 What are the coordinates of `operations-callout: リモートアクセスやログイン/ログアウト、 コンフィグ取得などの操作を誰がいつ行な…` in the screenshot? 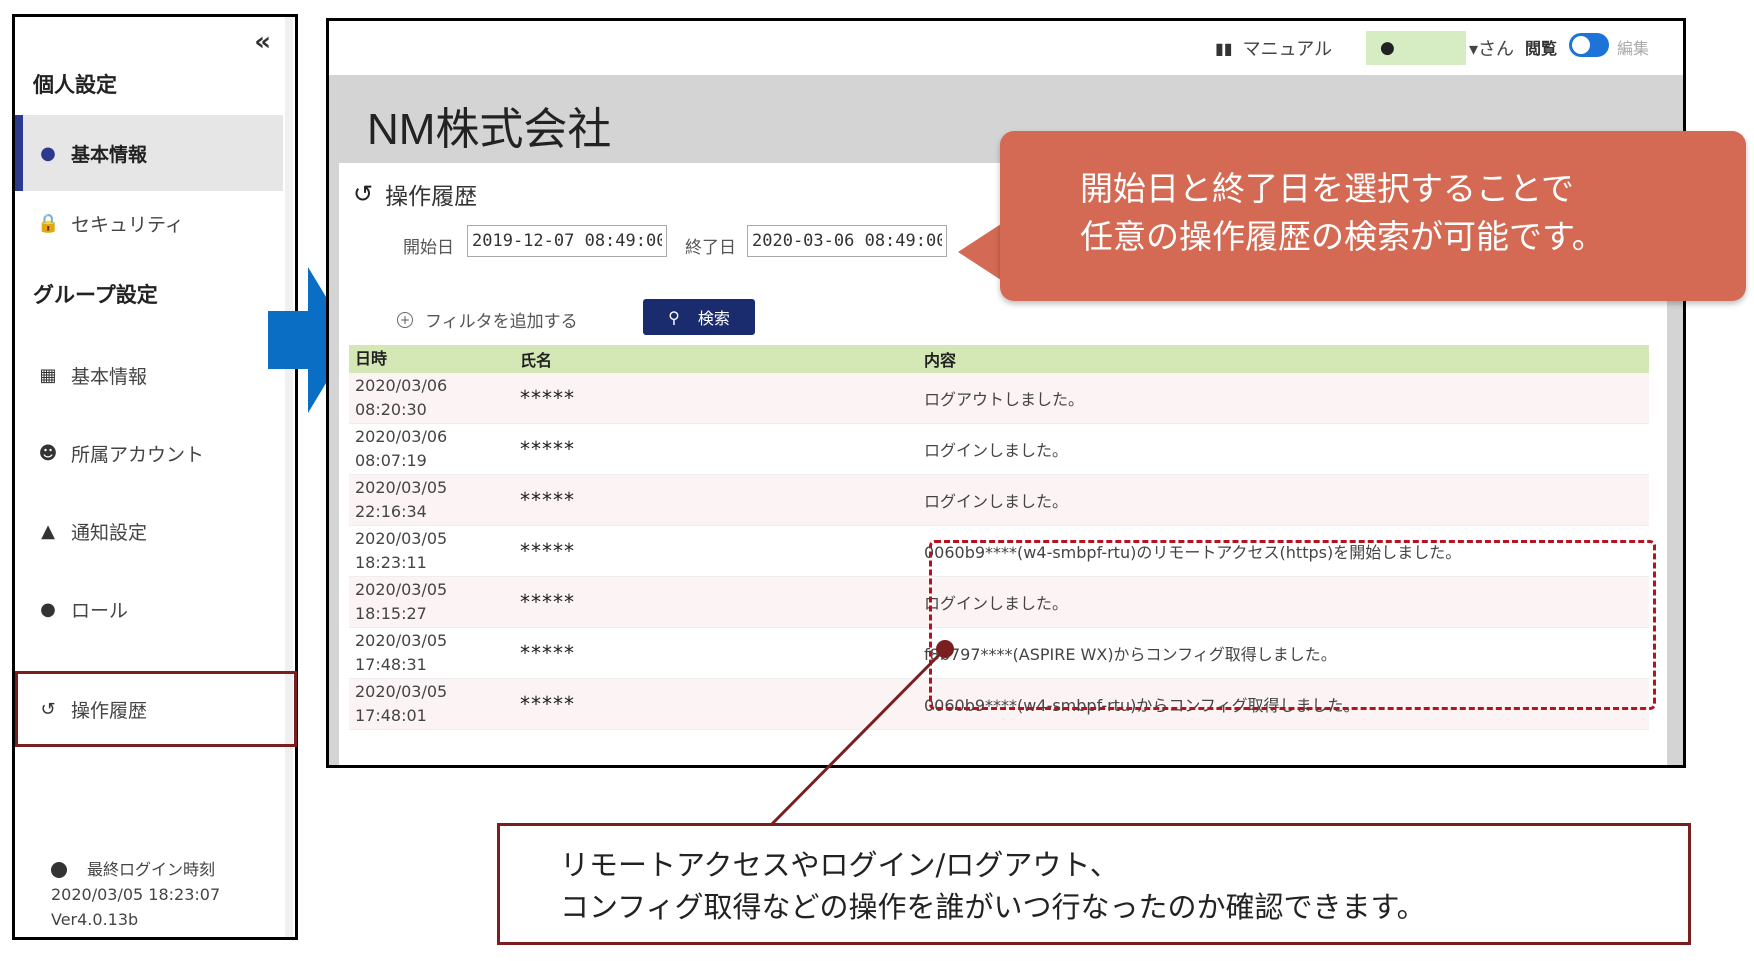 It's located at (1094, 884).